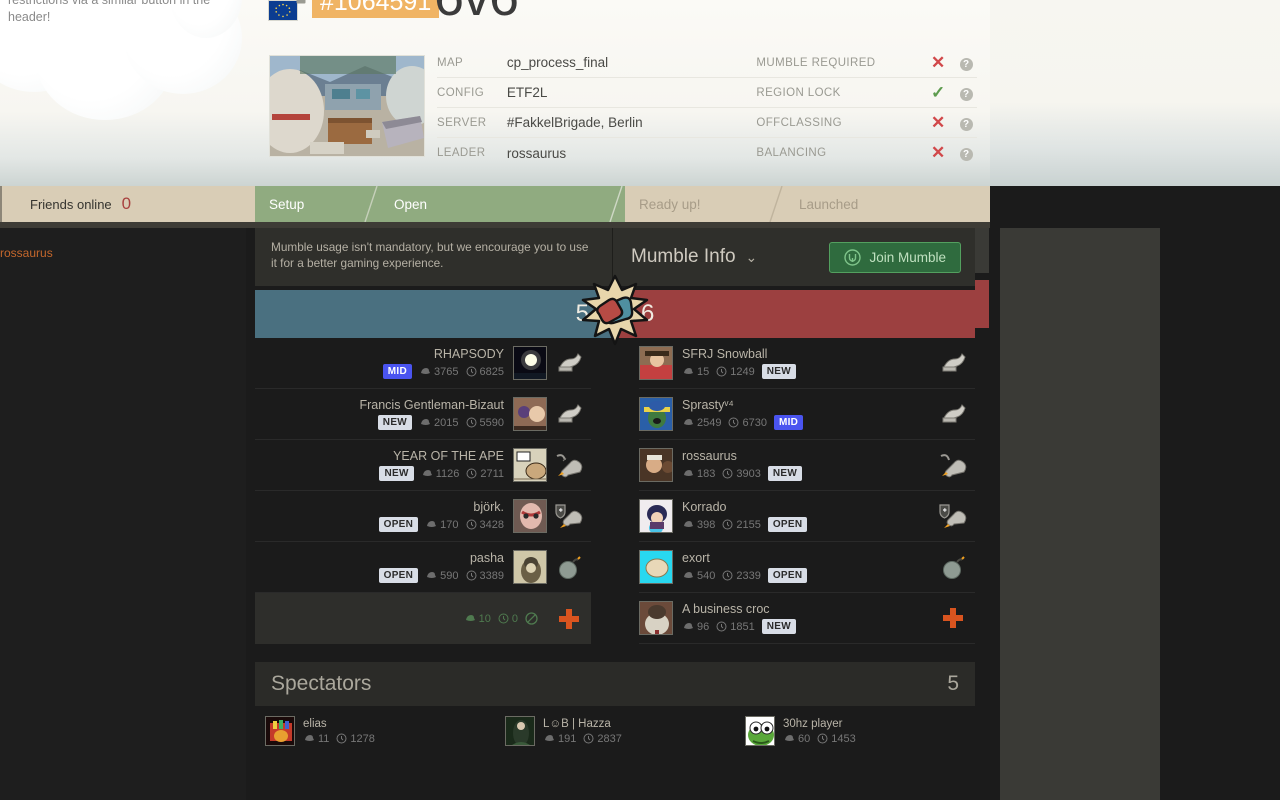 The width and height of the screenshot is (1280, 800). What do you see at coordinates (384, 516) in the screenshot?
I see `player-info: björk. 3428 170 OPEN` at bounding box center [384, 516].